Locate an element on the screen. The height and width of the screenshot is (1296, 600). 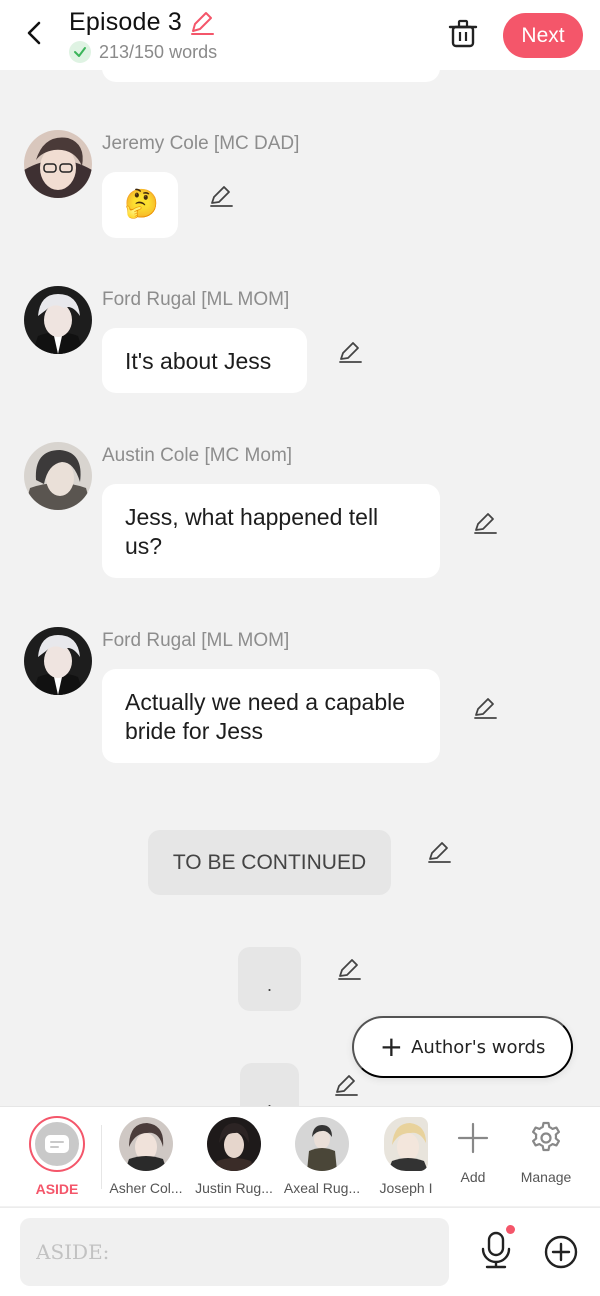
back-arrow-icon is located at coordinates (35, 33).